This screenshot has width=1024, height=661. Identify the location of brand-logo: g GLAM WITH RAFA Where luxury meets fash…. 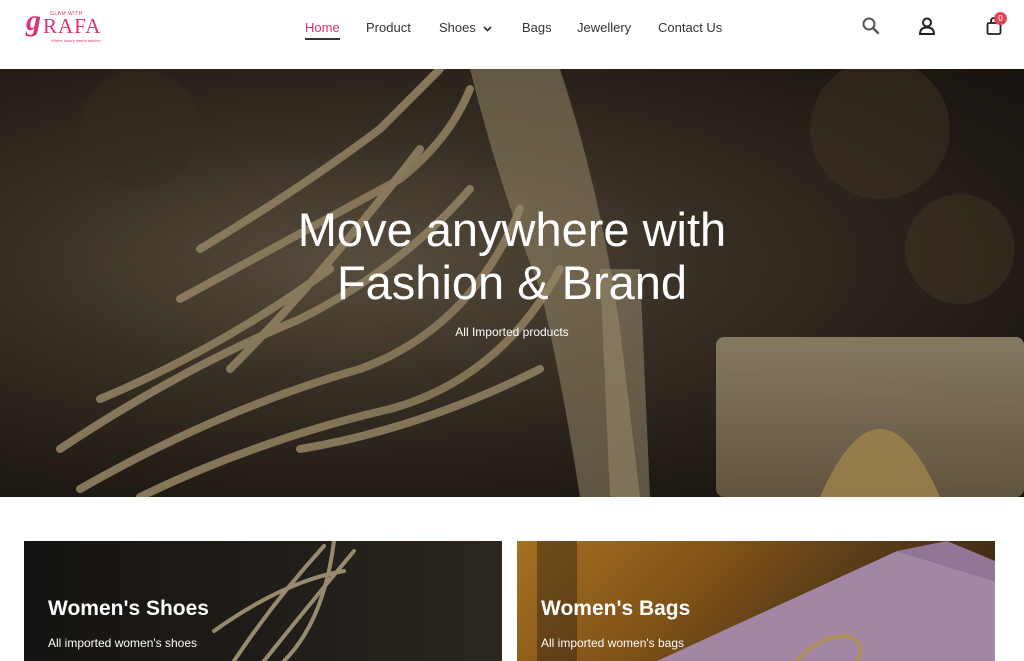
(64, 26).